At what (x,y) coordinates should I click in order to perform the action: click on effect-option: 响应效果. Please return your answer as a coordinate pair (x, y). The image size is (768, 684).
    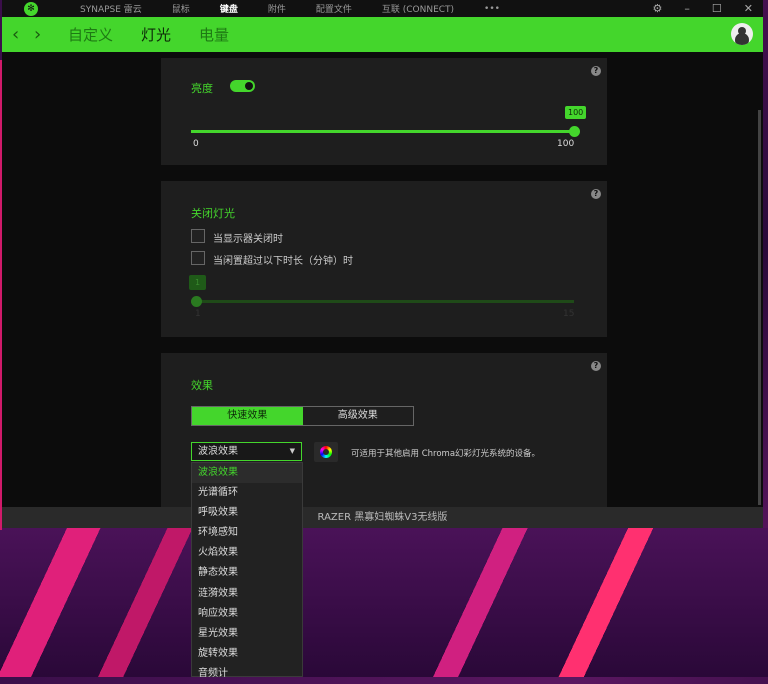
    Looking at the image, I should click on (247, 614).